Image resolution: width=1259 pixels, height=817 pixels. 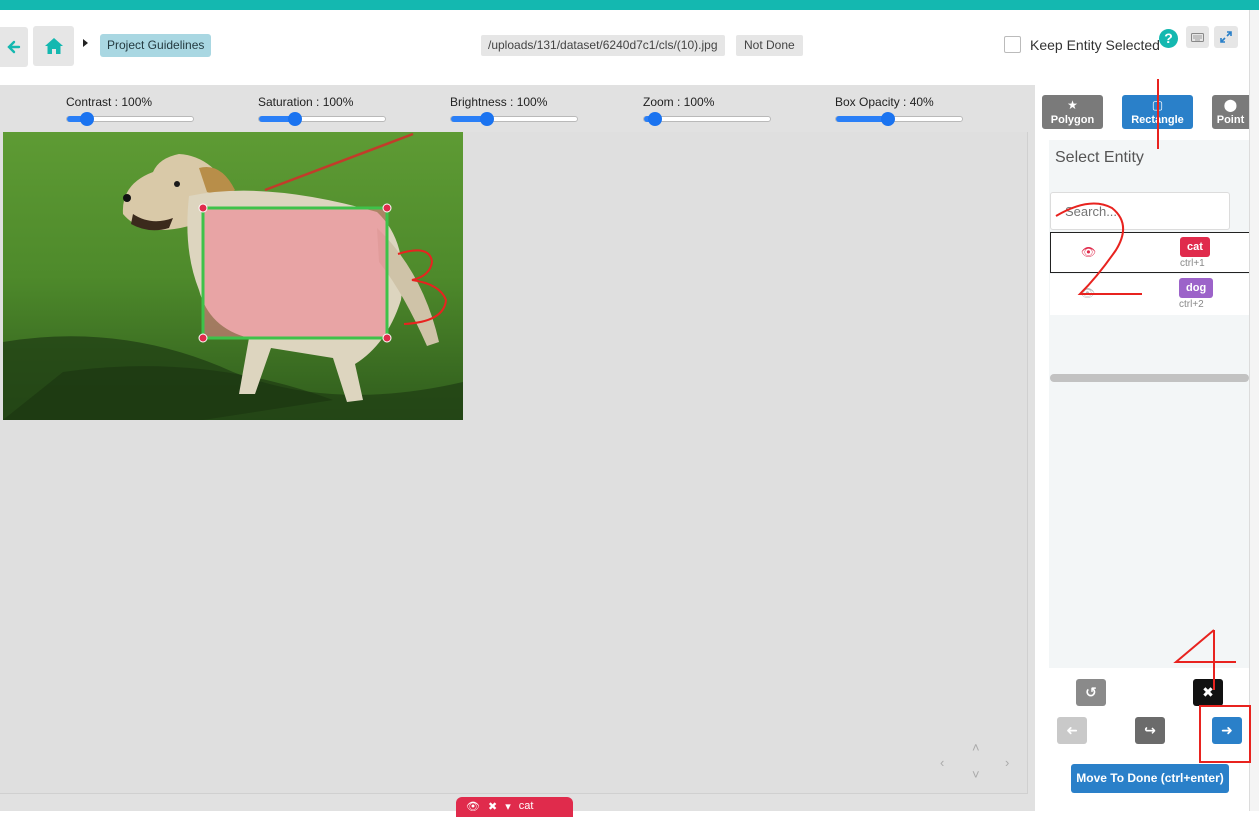 I want to click on move-to-done-button: Move To Done (ctrl+enter), so click(x=1150, y=778).